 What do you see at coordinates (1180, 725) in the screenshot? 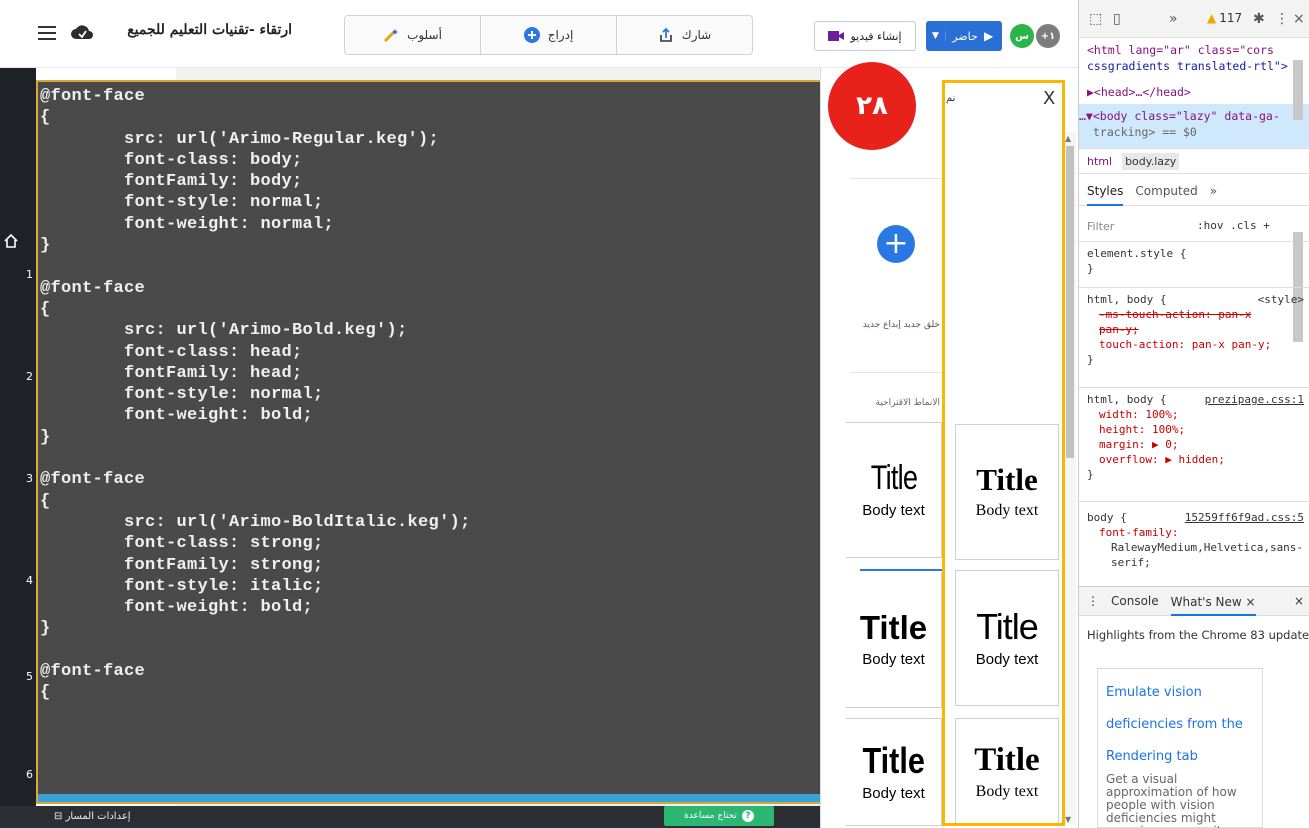
I see `news-title-line: deficiencies from the` at bounding box center [1180, 725].